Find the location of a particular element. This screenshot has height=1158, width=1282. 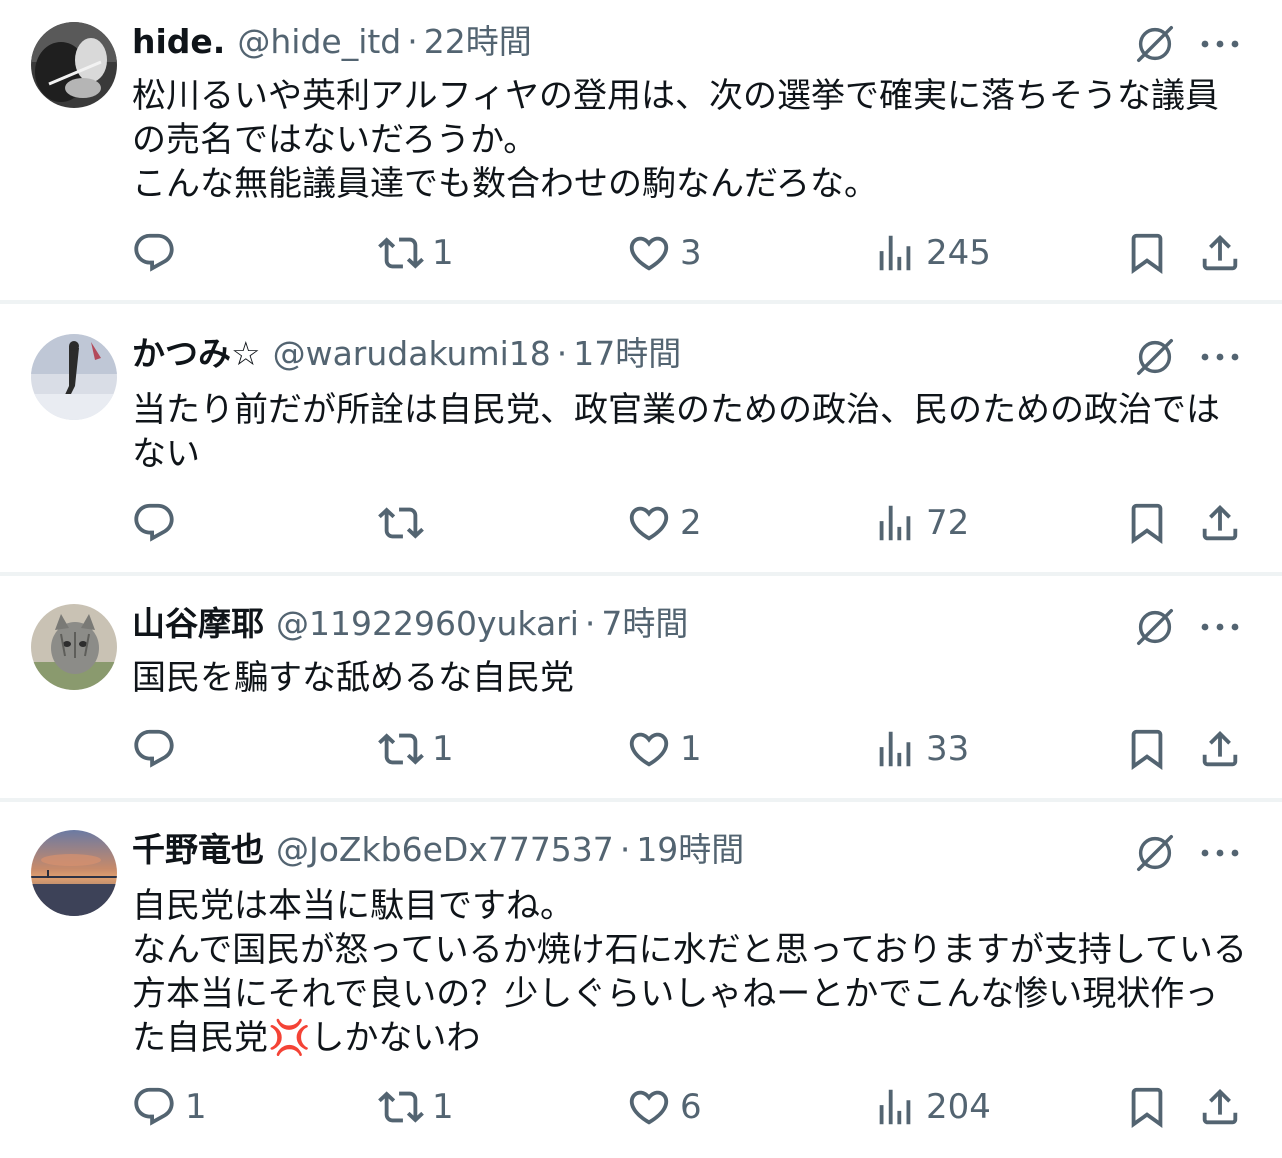

retweet-button is located at coordinates (405, 523).